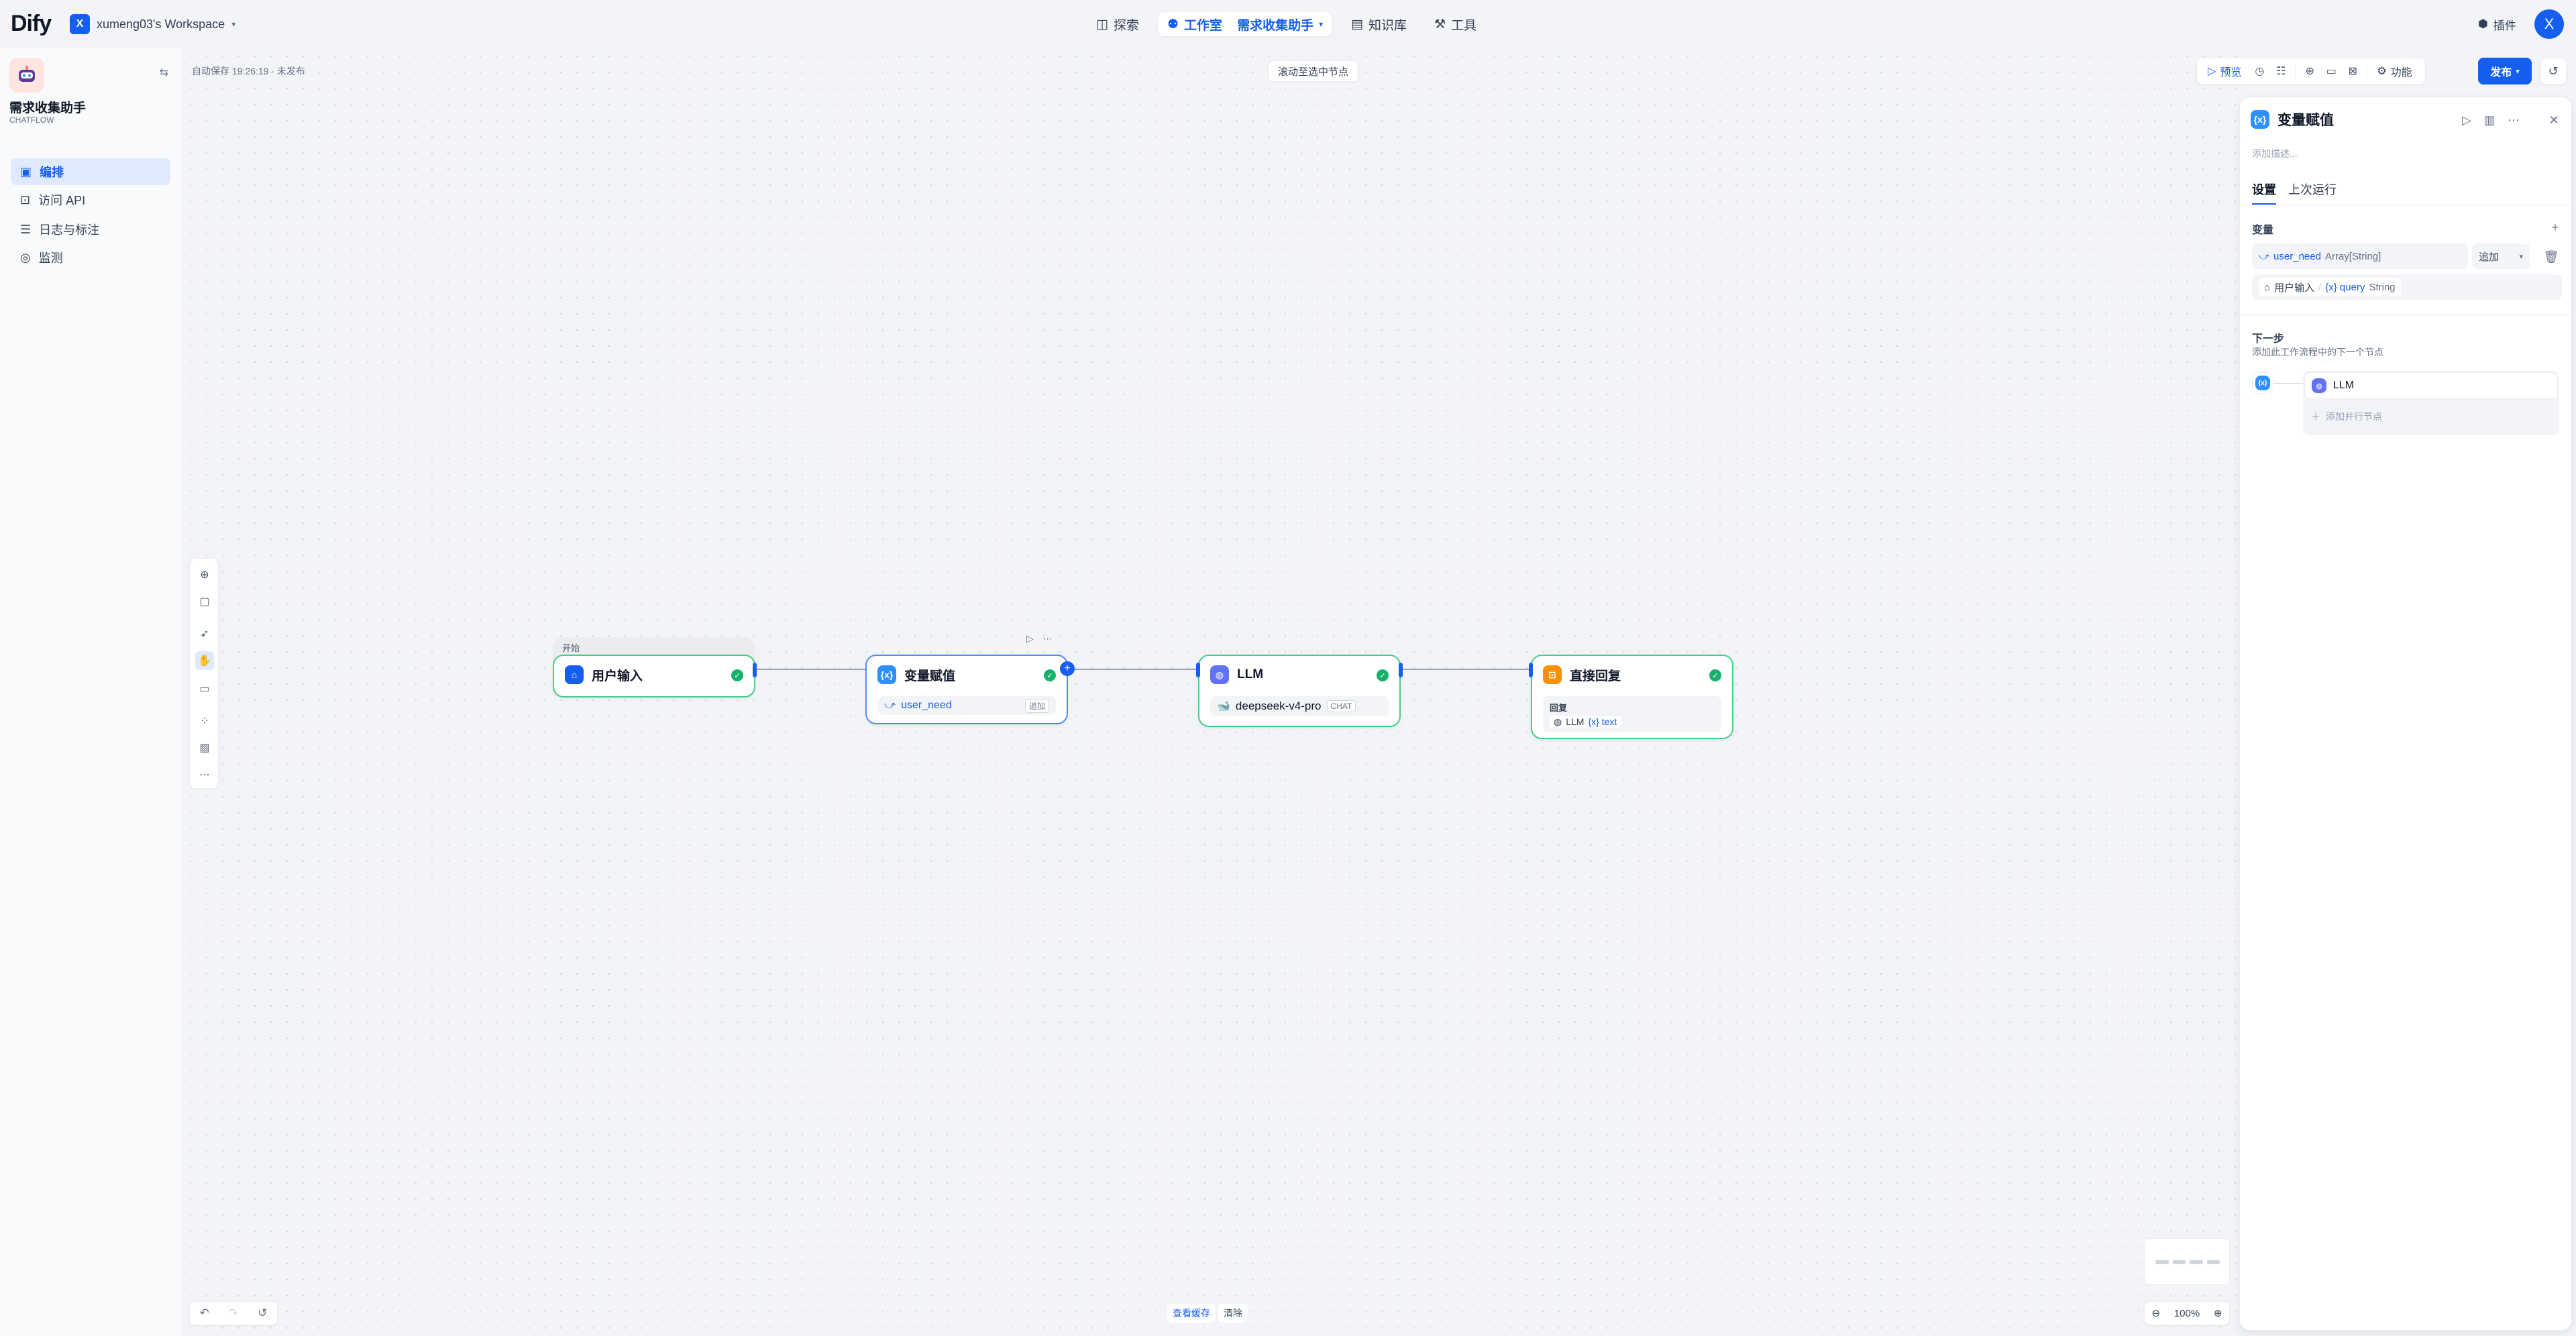 The height and width of the screenshot is (1336, 2576). I want to click on start-group-label: 开始, so click(571, 648).